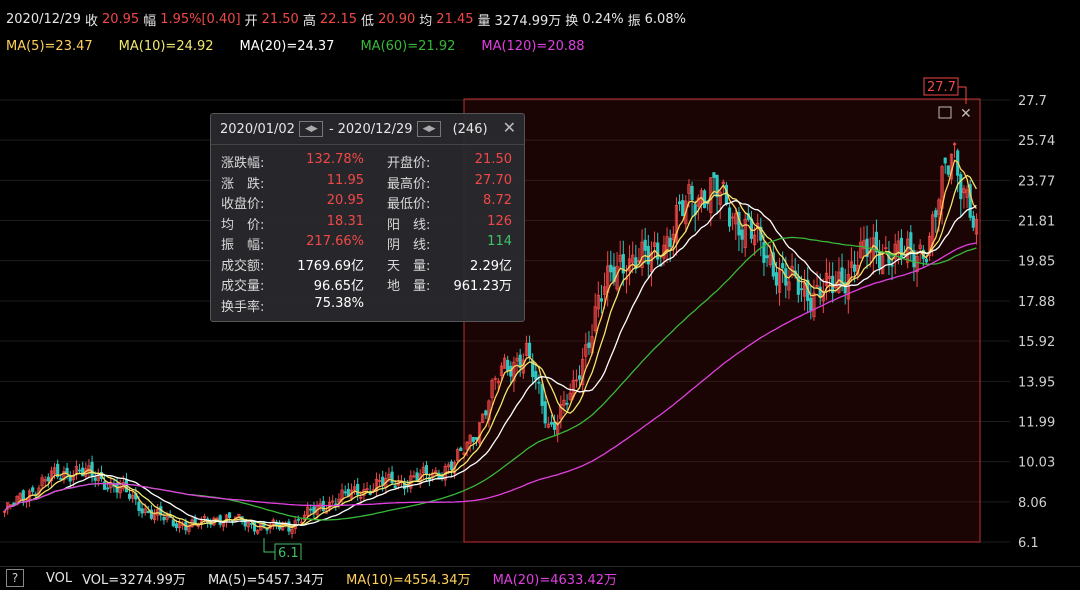 The width and height of the screenshot is (1080, 590). I want to click on stat-label: 阴 线:, so click(409, 245).